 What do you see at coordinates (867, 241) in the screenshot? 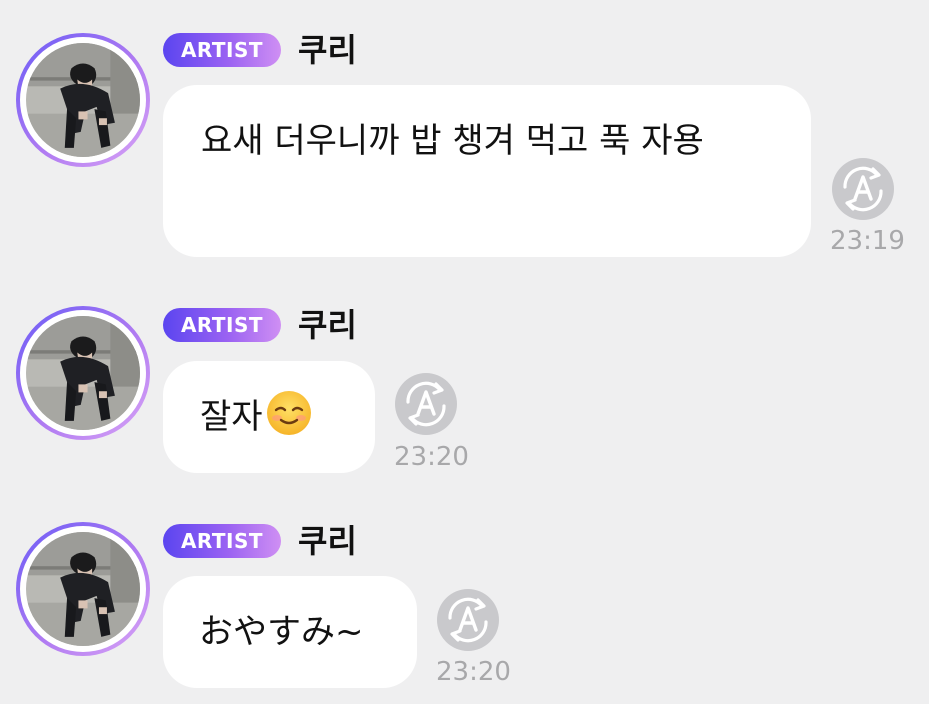
I see `message-timestamp: 23:19` at bounding box center [867, 241].